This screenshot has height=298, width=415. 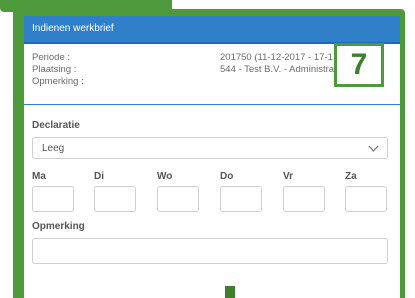 What do you see at coordinates (58, 226) in the screenshot?
I see `opmerking-label: Opmerking` at bounding box center [58, 226].